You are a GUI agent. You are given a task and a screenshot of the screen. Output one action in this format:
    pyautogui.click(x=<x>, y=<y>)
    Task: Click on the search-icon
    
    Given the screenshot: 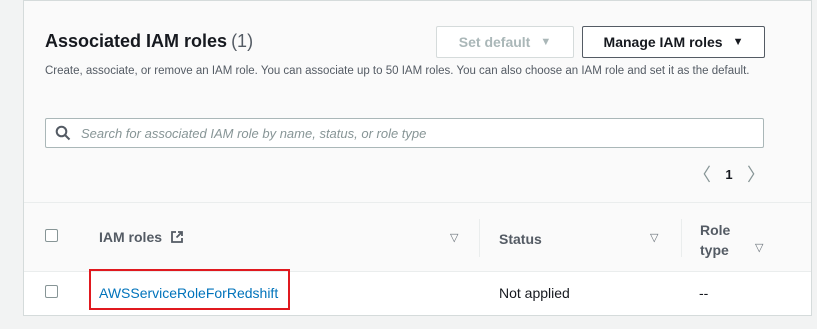 What is the action you would take?
    pyautogui.click(x=63, y=133)
    